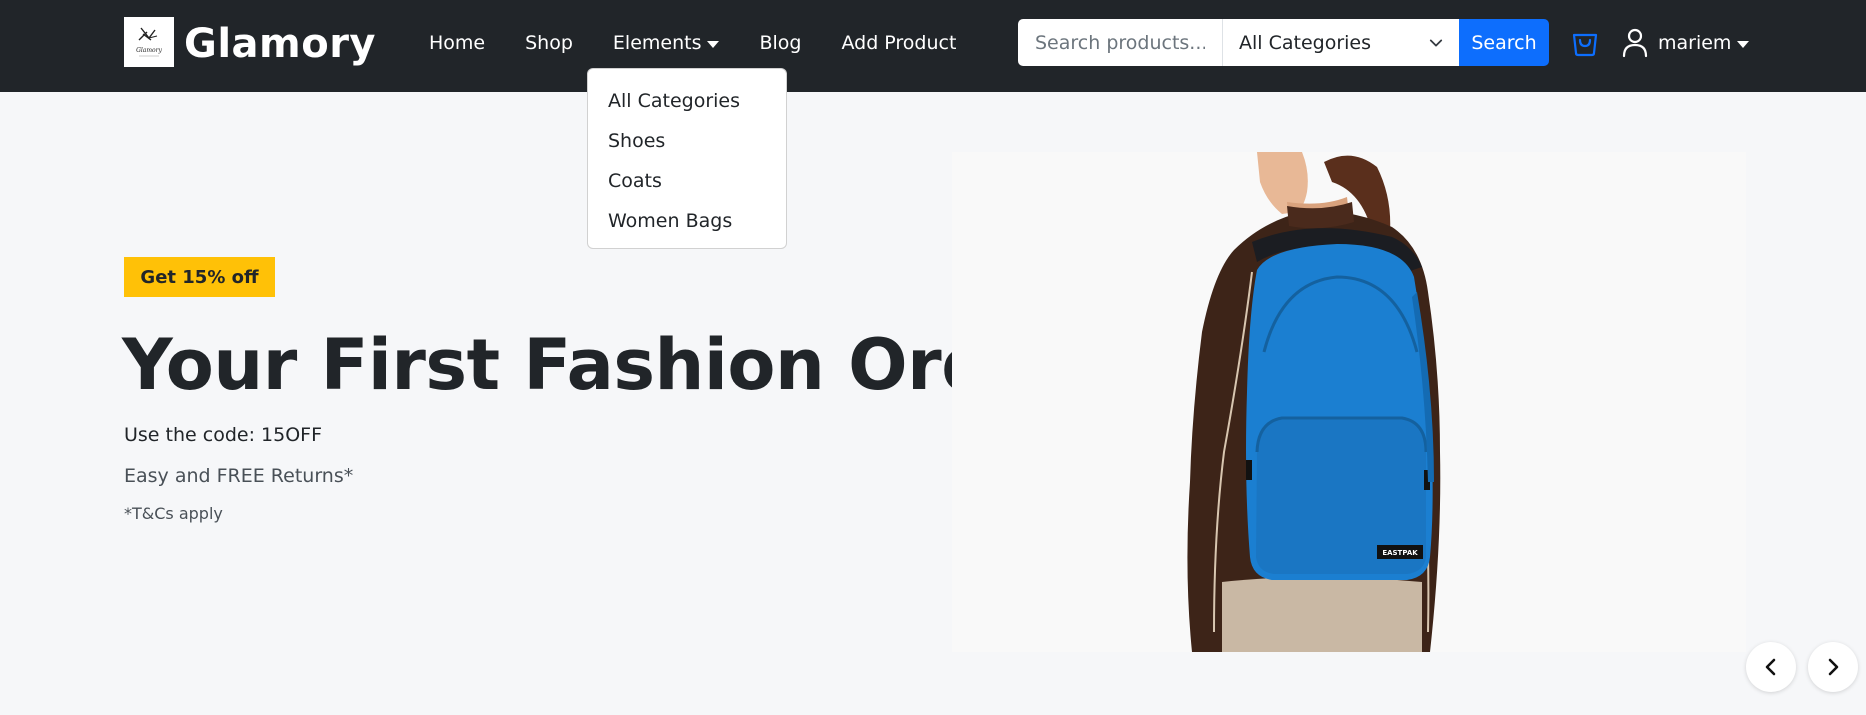 The width and height of the screenshot is (1866, 715). I want to click on cart-icon, so click(1585, 43).